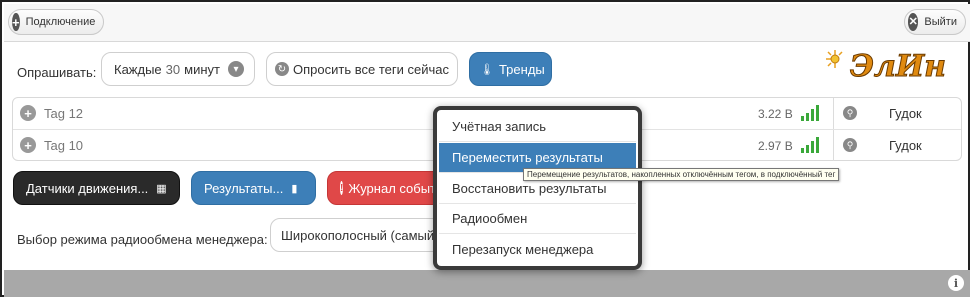 The width and height of the screenshot is (970, 297). What do you see at coordinates (487, 283) in the screenshot?
I see `footer-bar: i` at bounding box center [487, 283].